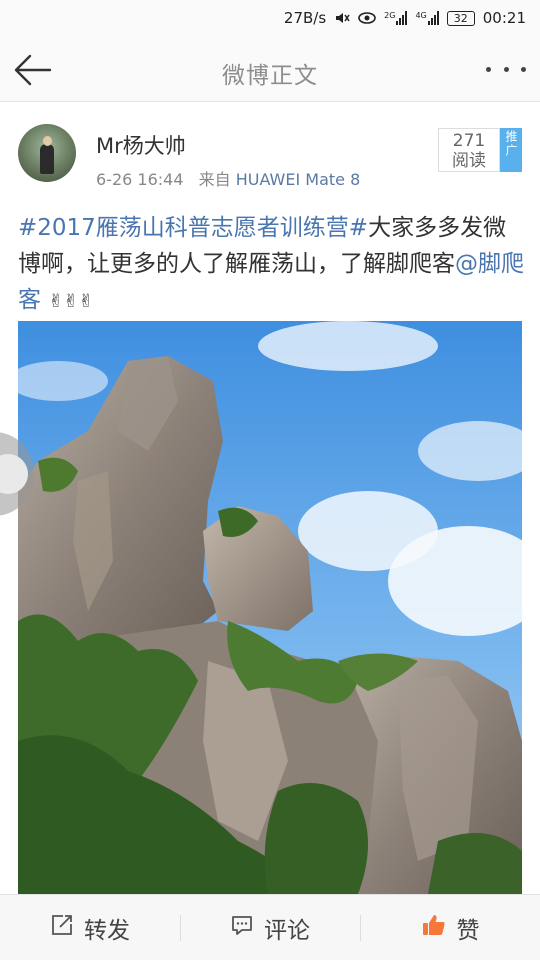 The width and height of the screenshot is (540, 960). I want to click on page-title: 微博正文, so click(270, 76).